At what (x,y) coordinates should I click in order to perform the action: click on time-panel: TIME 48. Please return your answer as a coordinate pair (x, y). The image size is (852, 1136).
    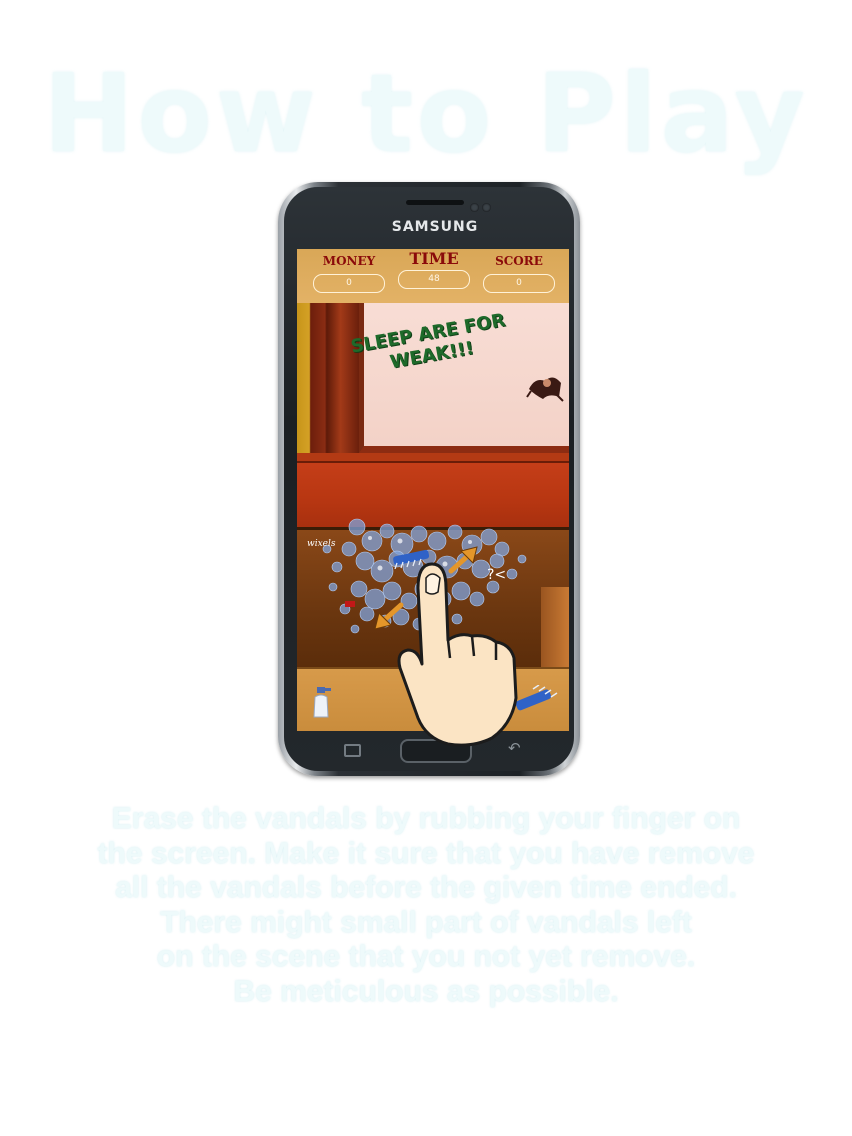
    Looking at the image, I should click on (434, 270).